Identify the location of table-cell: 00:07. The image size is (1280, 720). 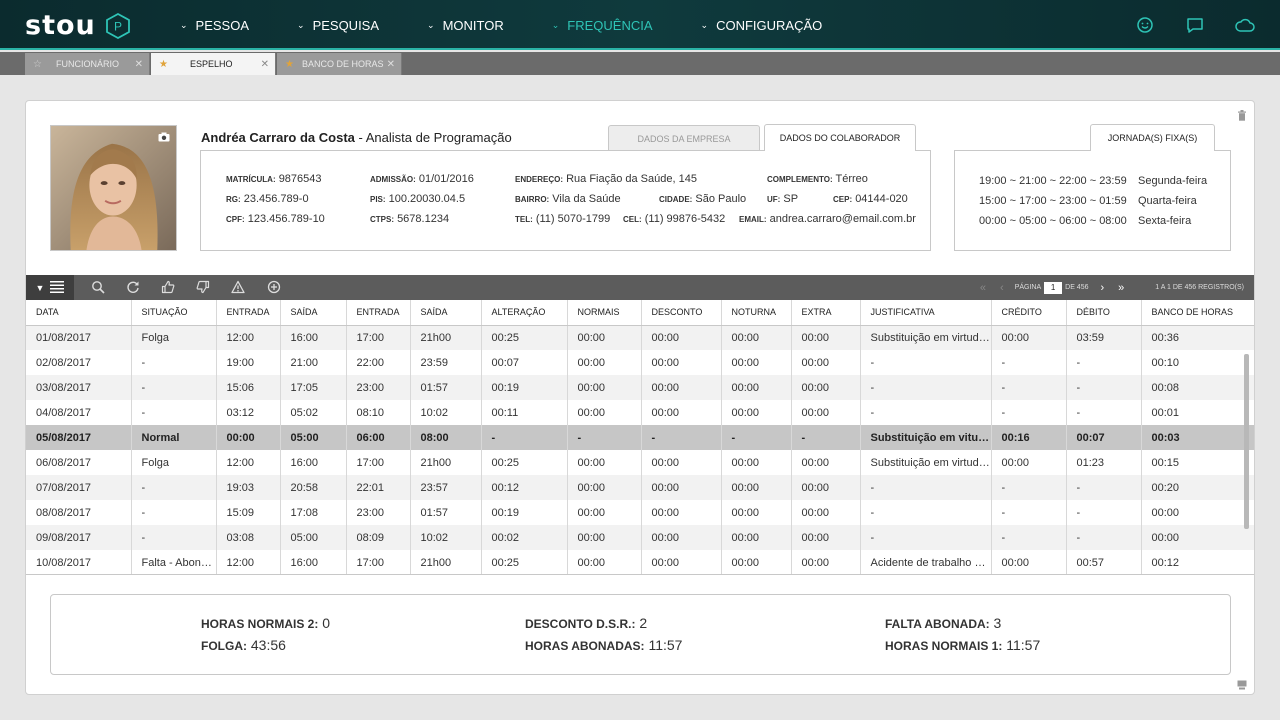
(1104, 437).